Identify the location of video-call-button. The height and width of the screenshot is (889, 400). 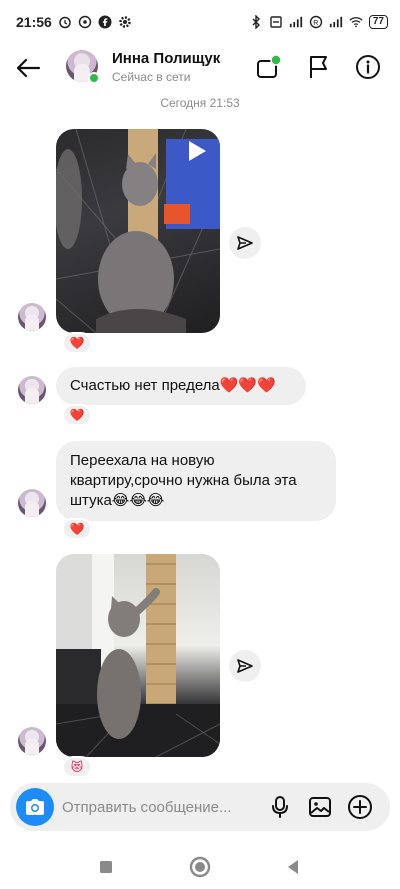
(269, 67).